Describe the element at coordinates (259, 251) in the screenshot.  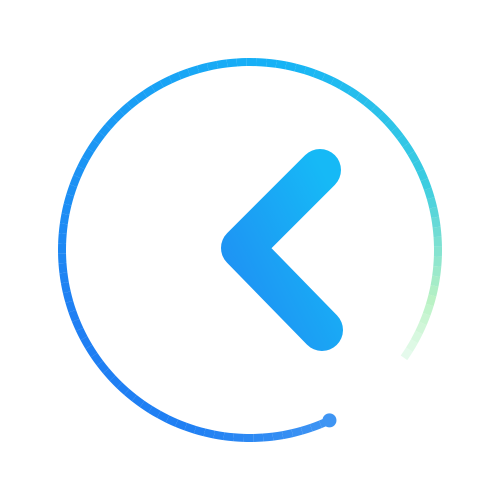
I see `letter-k-icon` at that location.